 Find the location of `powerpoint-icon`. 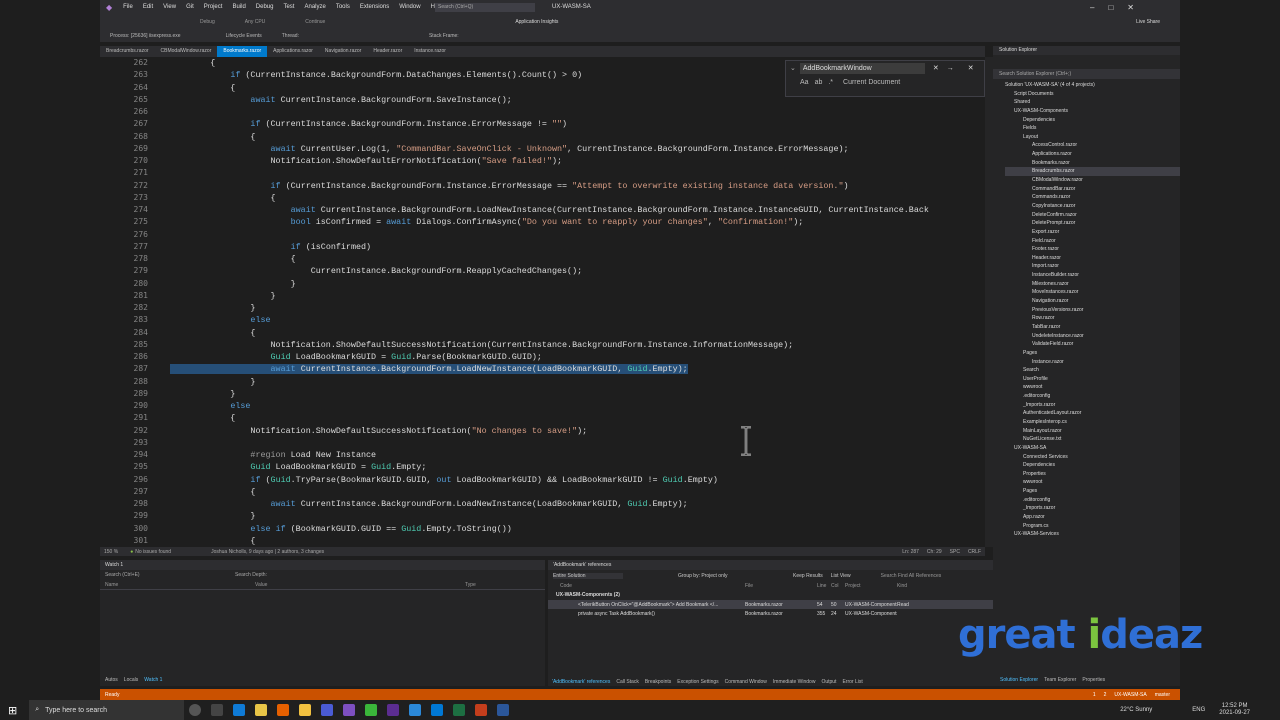

powerpoint-icon is located at coordinates (481, 710).